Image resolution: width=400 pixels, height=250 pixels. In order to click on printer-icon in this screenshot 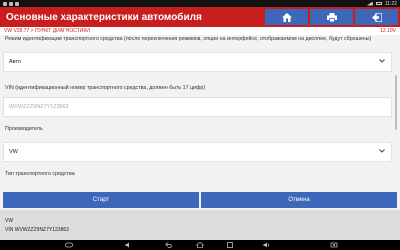, I will do `click(331, 17)`.